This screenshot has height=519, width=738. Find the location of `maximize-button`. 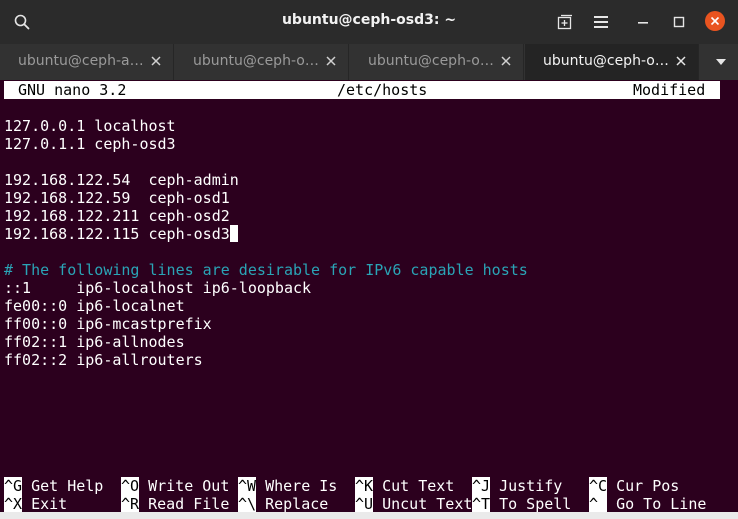

maximize-button is located at coordinates (679, 22).